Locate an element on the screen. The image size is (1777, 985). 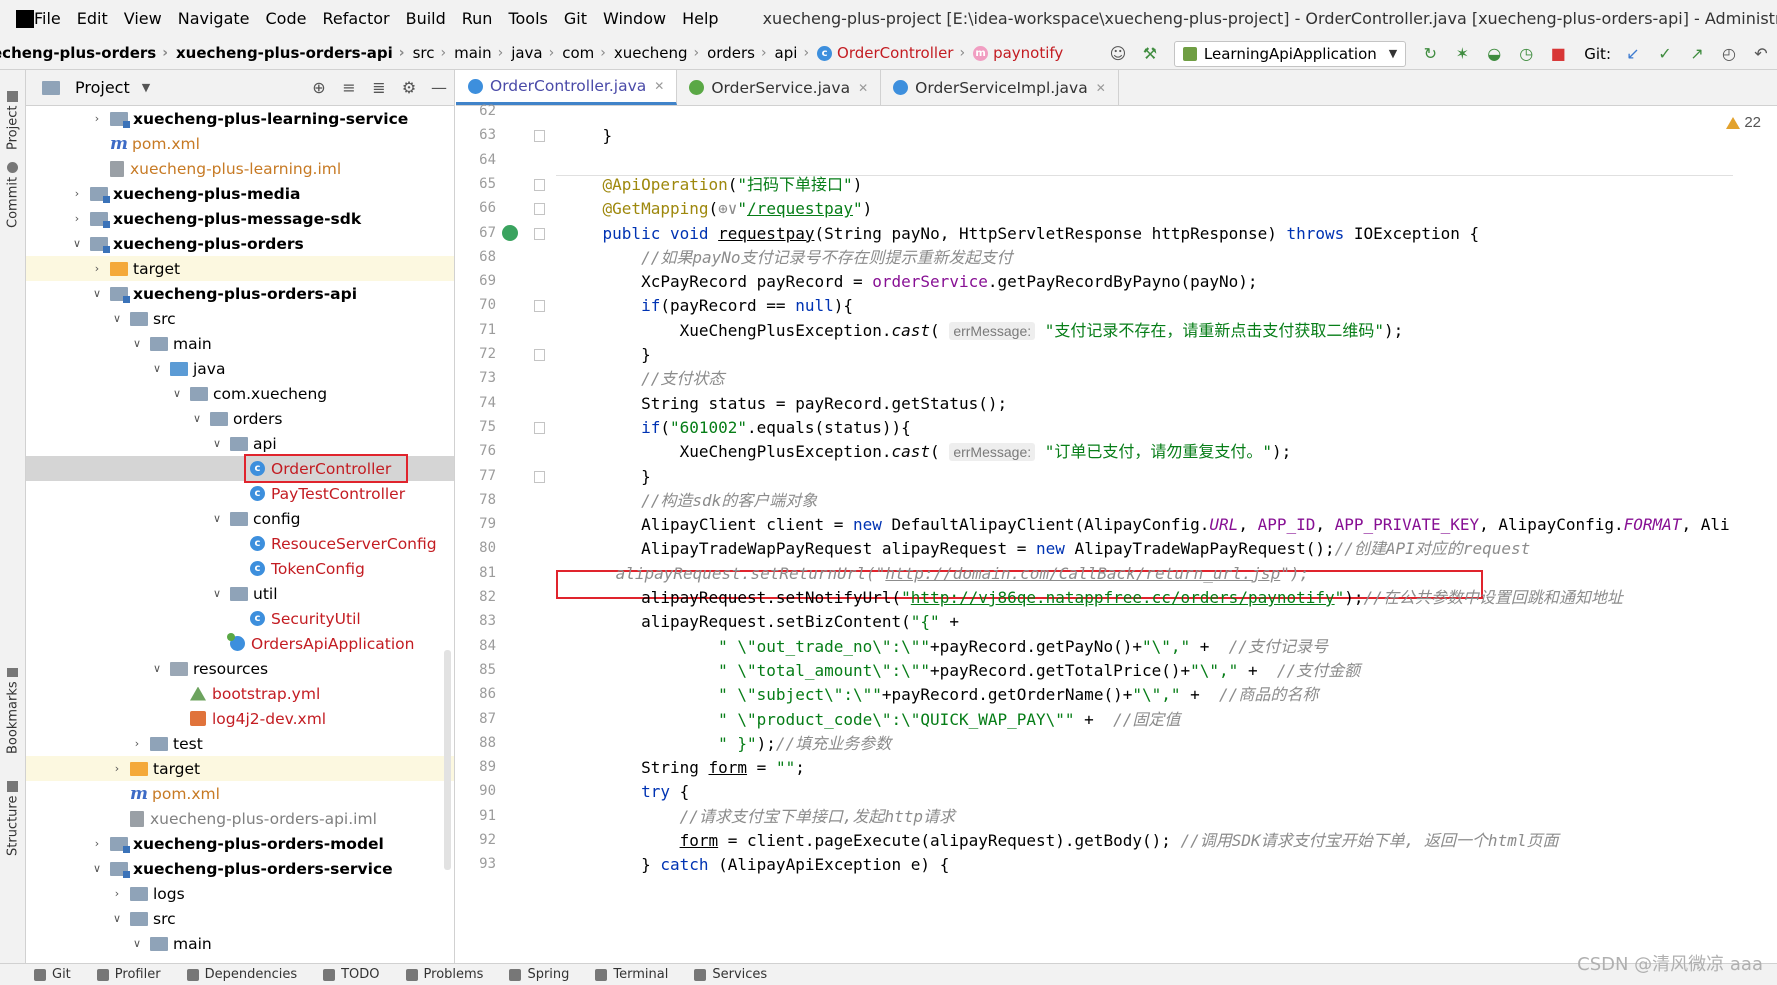
tree-item: ›bootstrap.yml is located at coordinates (240, 693).